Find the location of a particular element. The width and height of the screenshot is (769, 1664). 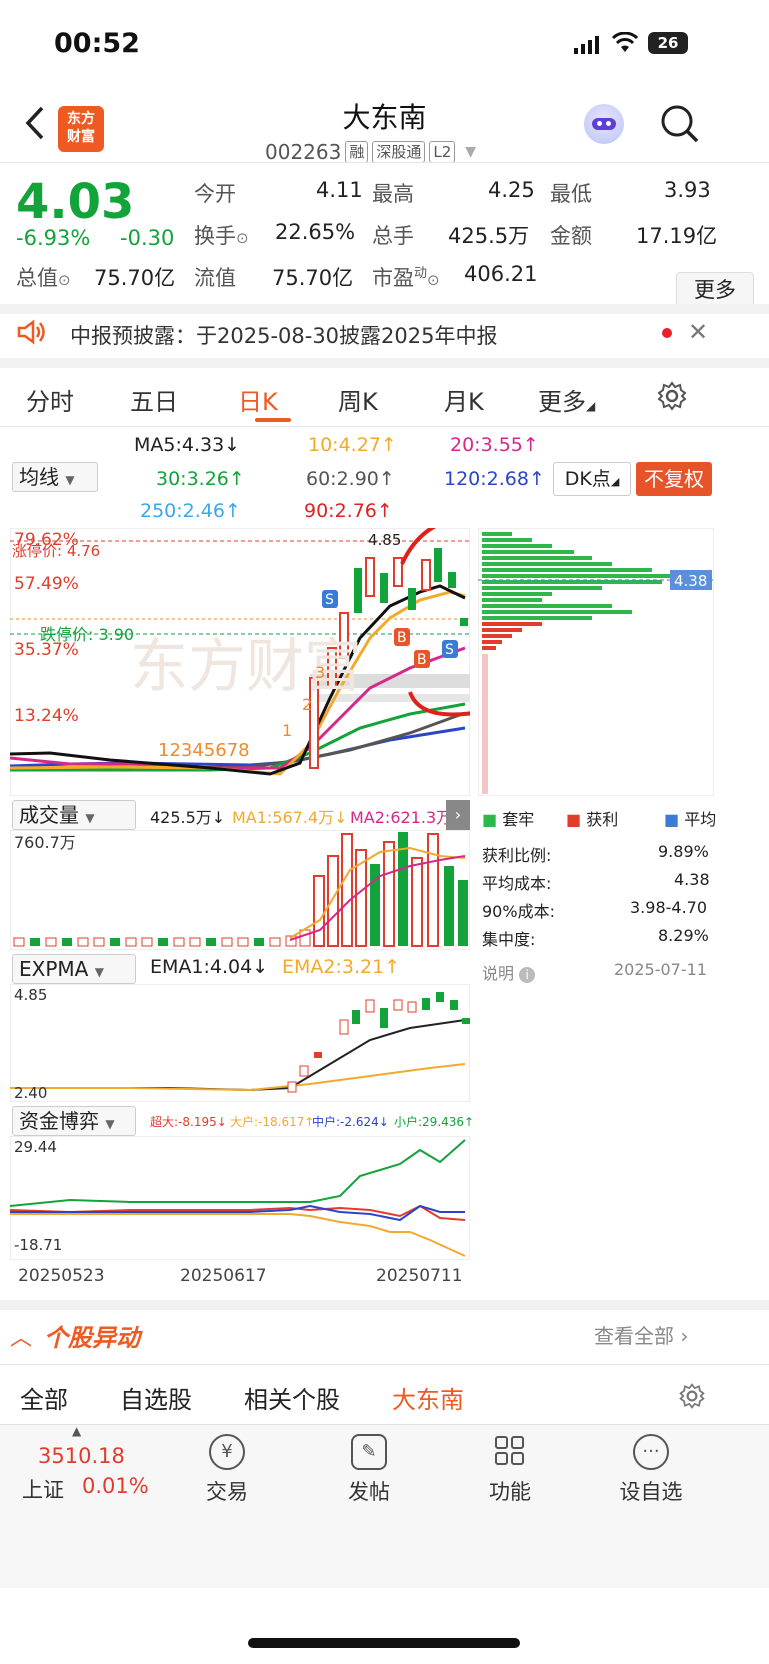

expma-bottom-label: 2.40 is located at coordinates (30, 1093).